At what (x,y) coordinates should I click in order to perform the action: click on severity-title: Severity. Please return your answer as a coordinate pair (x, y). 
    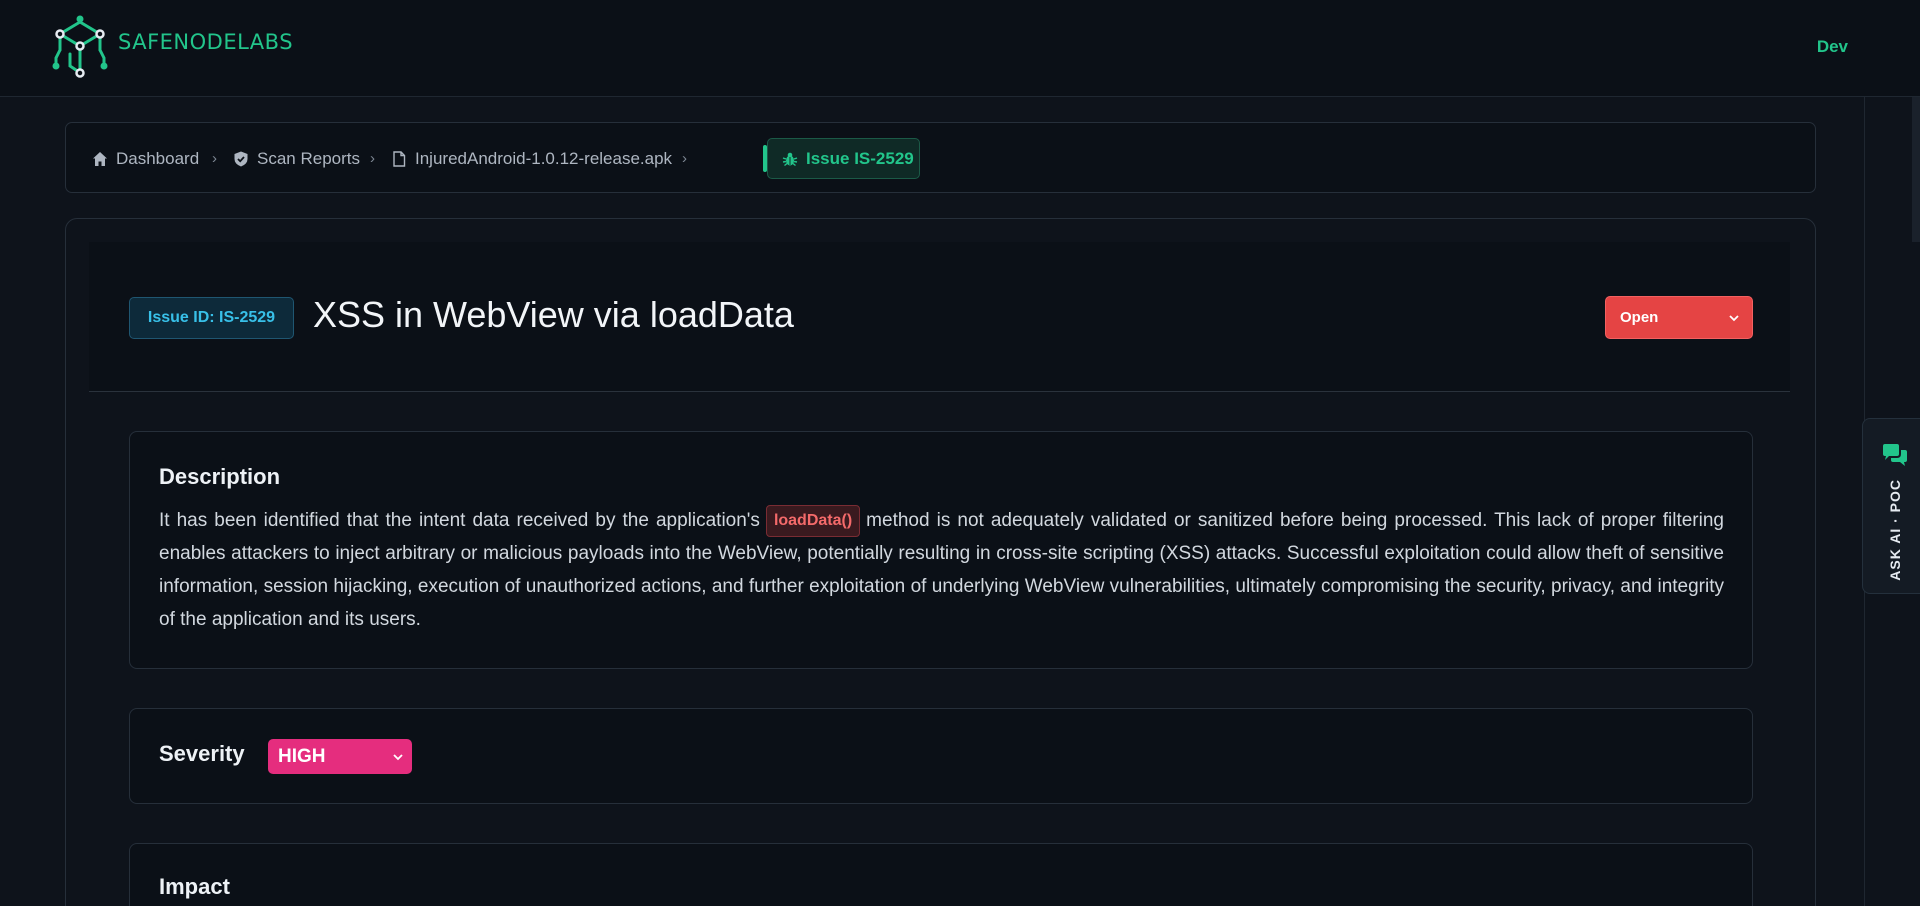
    Looking at the image, I should click on (202, 753).